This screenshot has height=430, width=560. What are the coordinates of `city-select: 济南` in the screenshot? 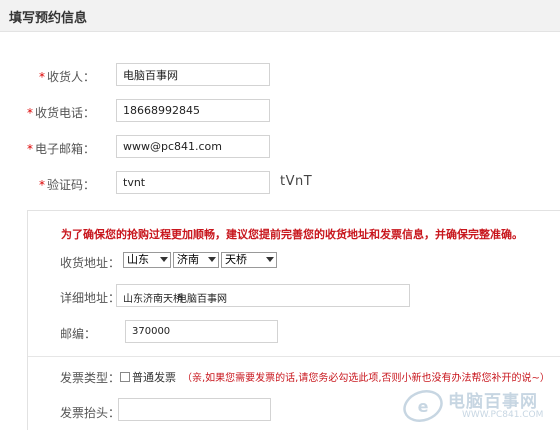 It's located at (196, 260).